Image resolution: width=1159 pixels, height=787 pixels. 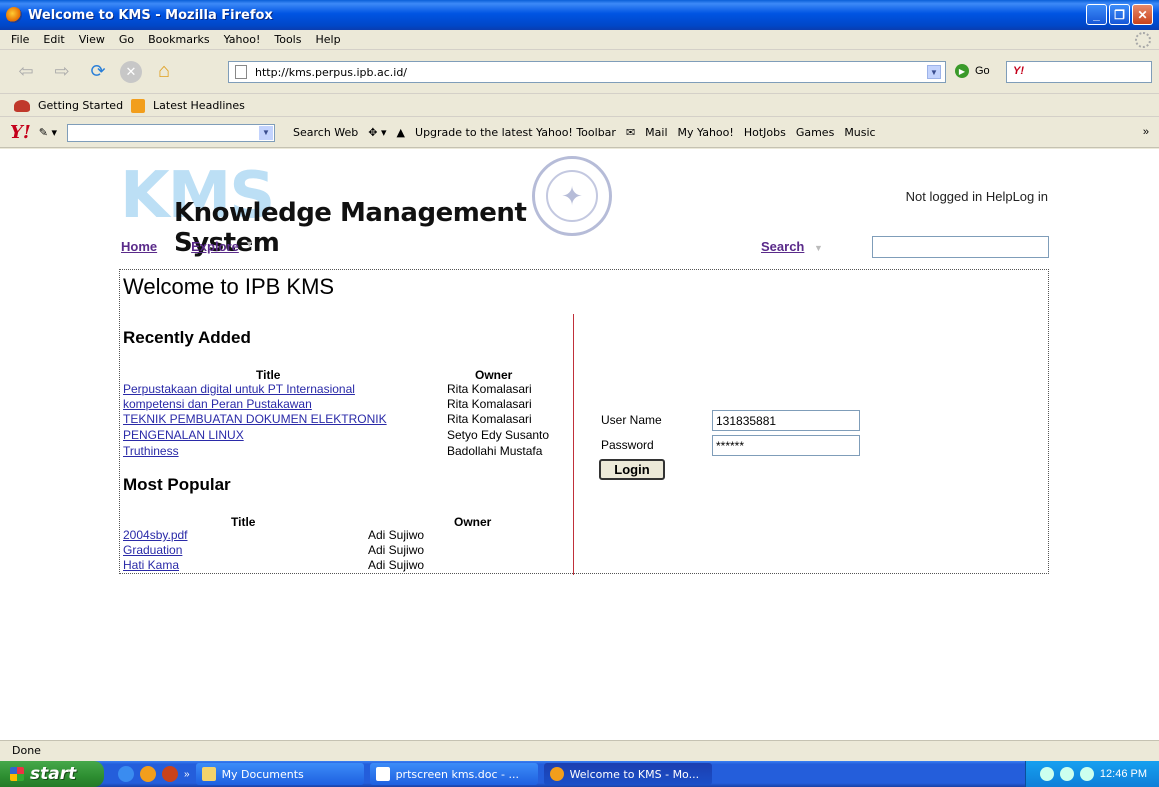 I want to click on warning-icon: ▲, so click(x=401, y=132).